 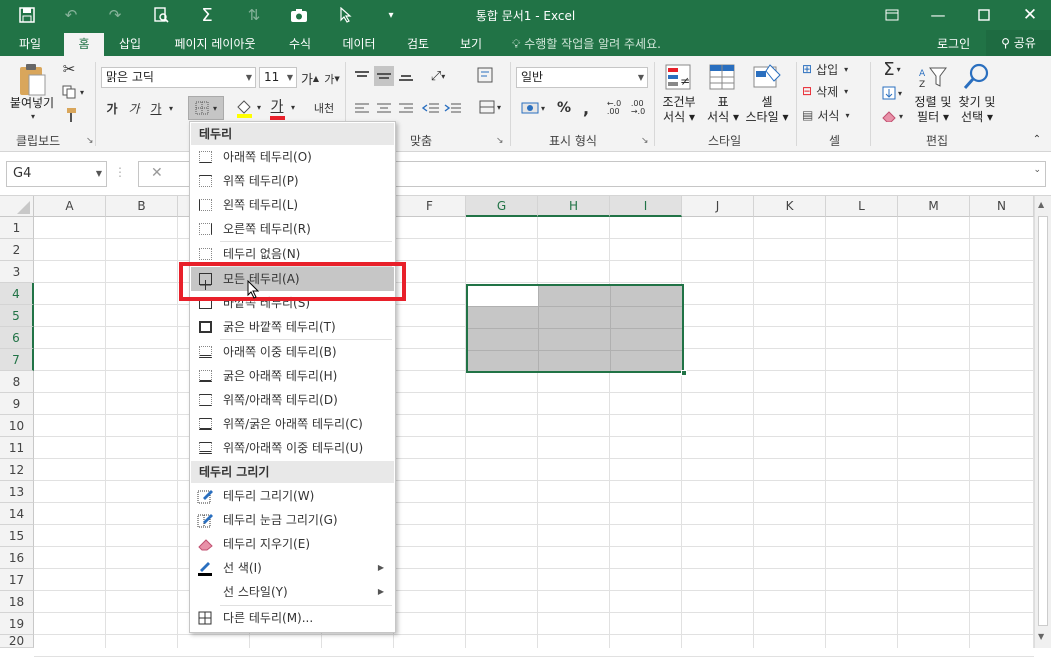 What do you see at coordinates (17, 426) in the screenshot?
I see `row-header: 10` at bounding box center [17, 426].